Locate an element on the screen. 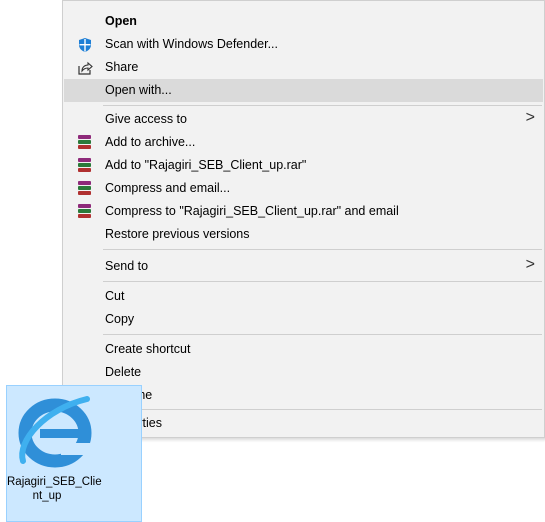  desktop-file-selected: Rajagiri_SEB_Clie nt_up is located at coordinates (74, 453).